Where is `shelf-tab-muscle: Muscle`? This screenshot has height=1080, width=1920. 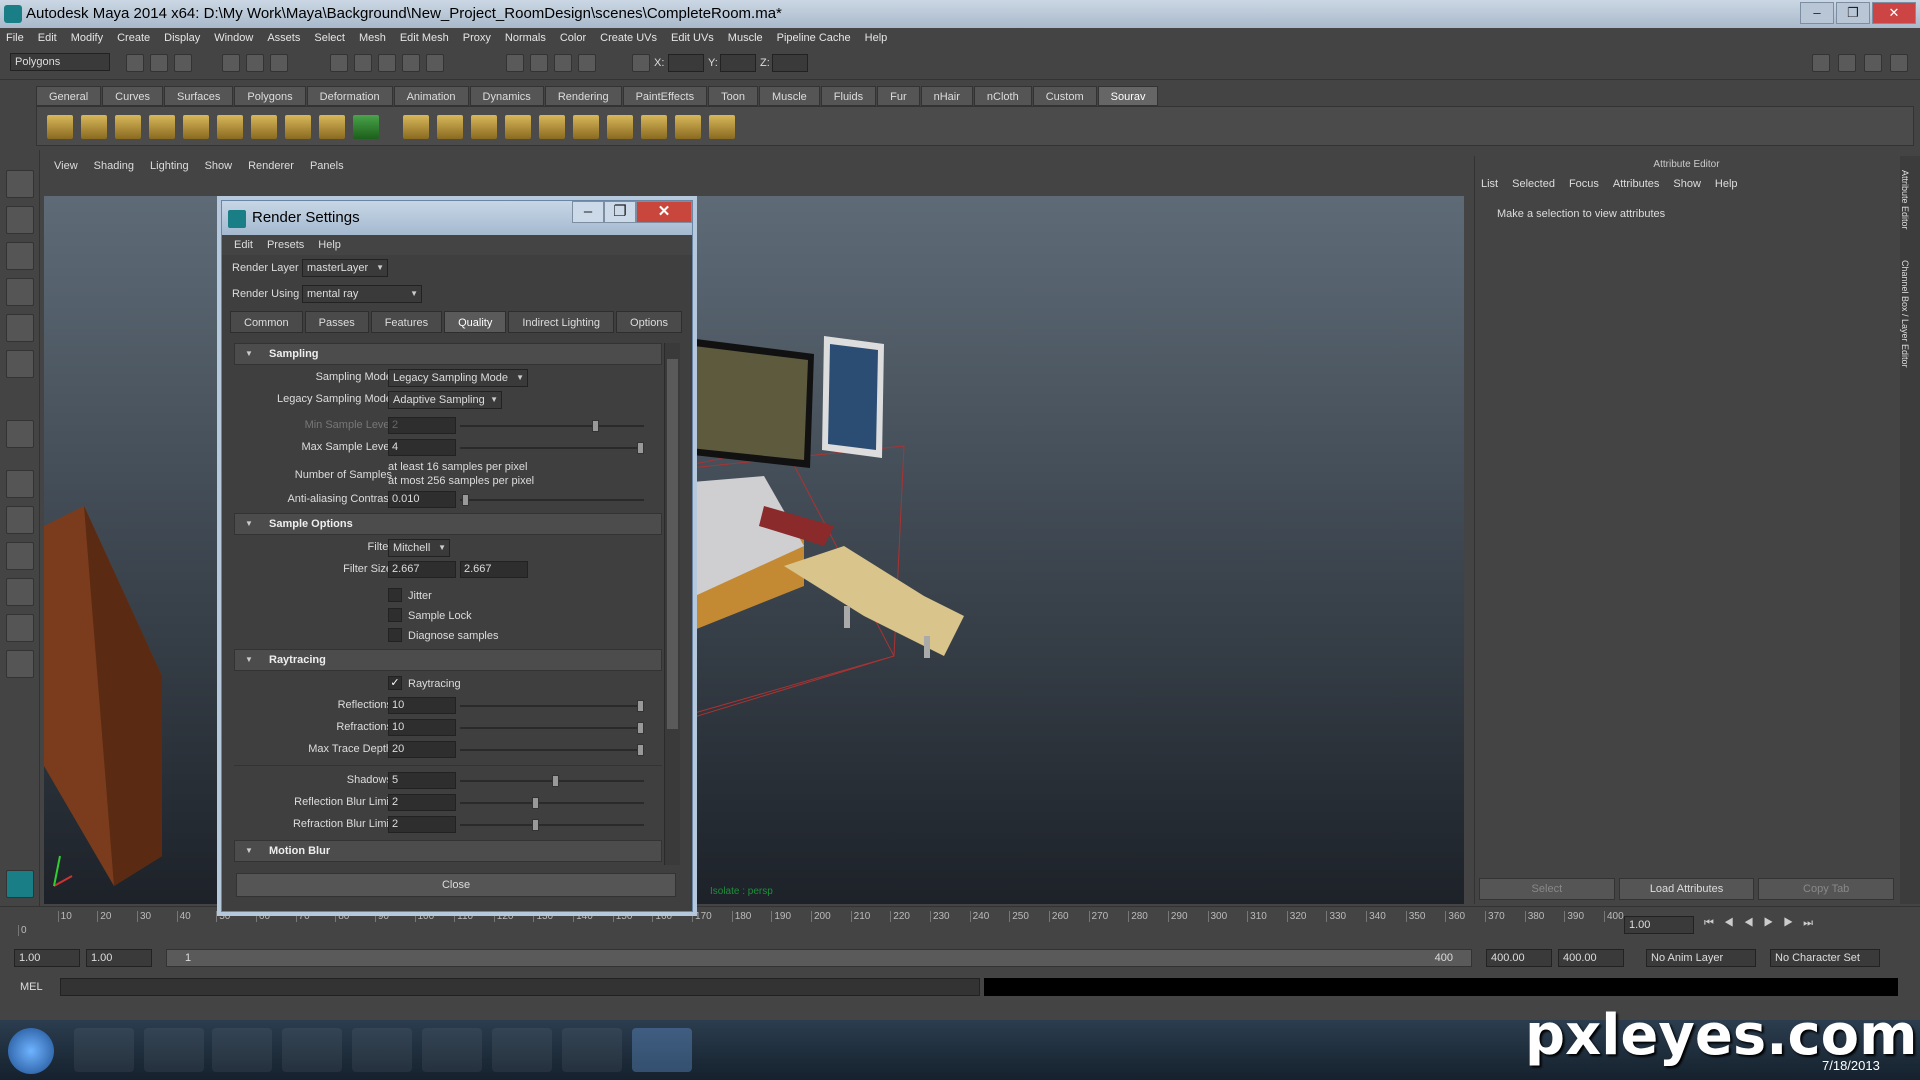 shelf-tab-muscle: Muscle is located at coordinates (789, 96).